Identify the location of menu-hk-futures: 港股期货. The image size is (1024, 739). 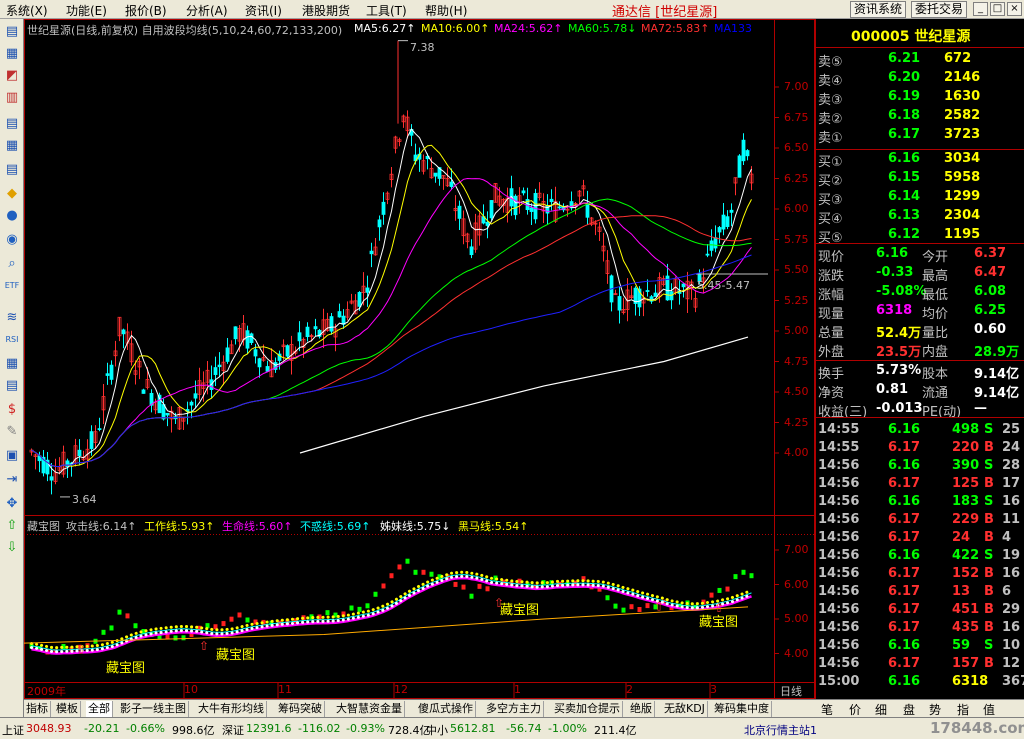
(326, 10).